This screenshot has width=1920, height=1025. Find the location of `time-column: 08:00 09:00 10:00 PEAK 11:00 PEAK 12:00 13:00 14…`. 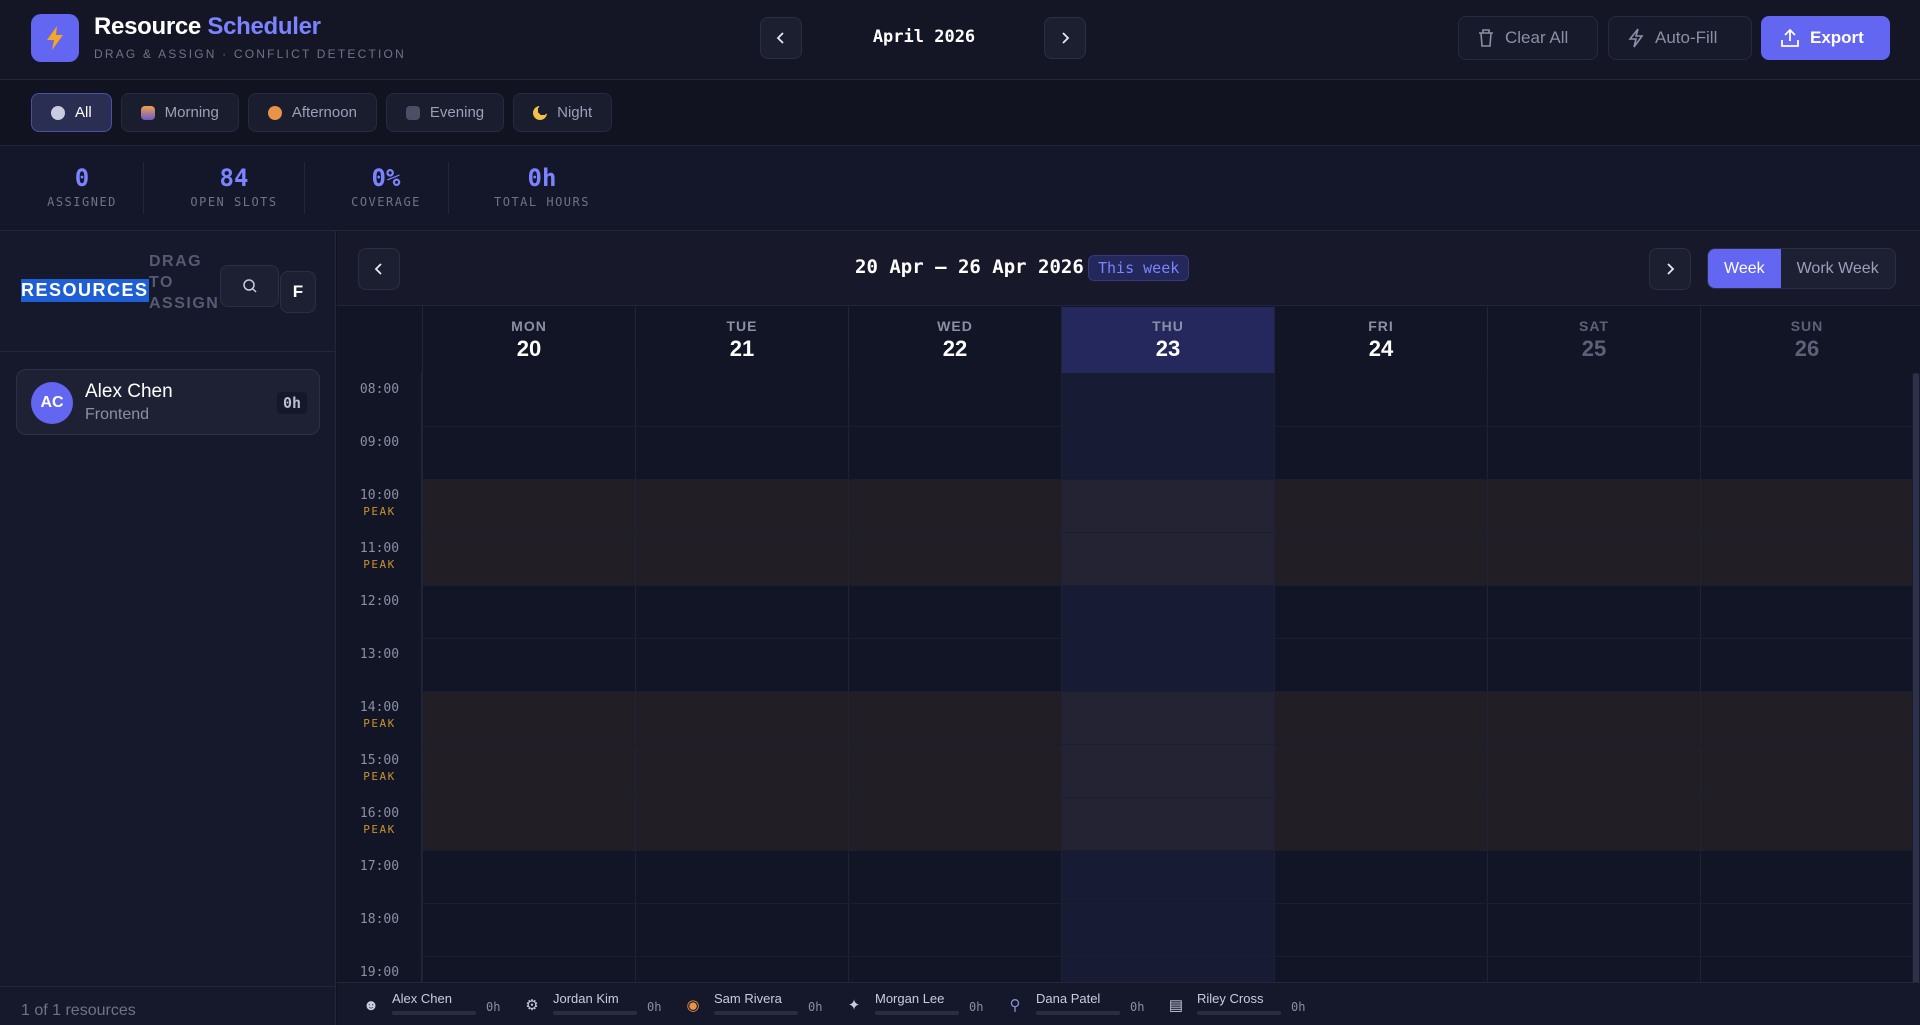

time-column: 08:00 09:00 10:00 PEAK 11:00 PEAK 12:00 13:00 14… is located at coordinates (379, 677).